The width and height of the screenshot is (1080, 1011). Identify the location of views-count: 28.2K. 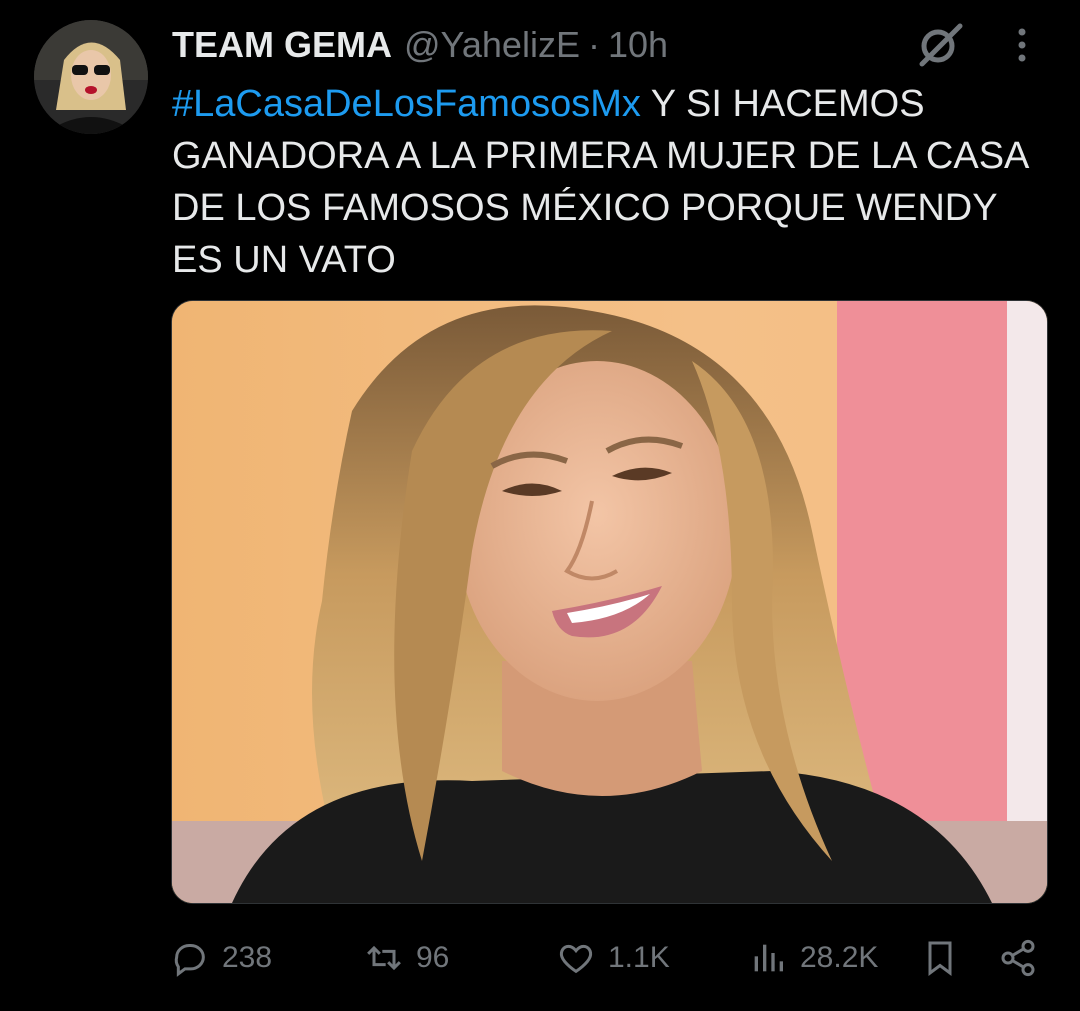
(839, 957).